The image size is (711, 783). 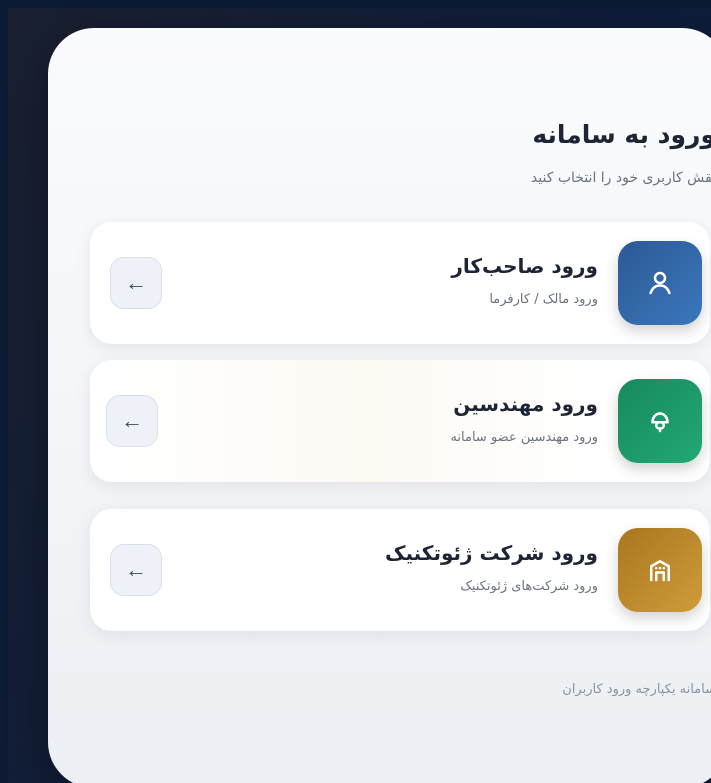 What do you see at coordinates (621, 134) in the screenshot?
I see `page-title: ورود به سامانه` at bounding box center [621, 134].